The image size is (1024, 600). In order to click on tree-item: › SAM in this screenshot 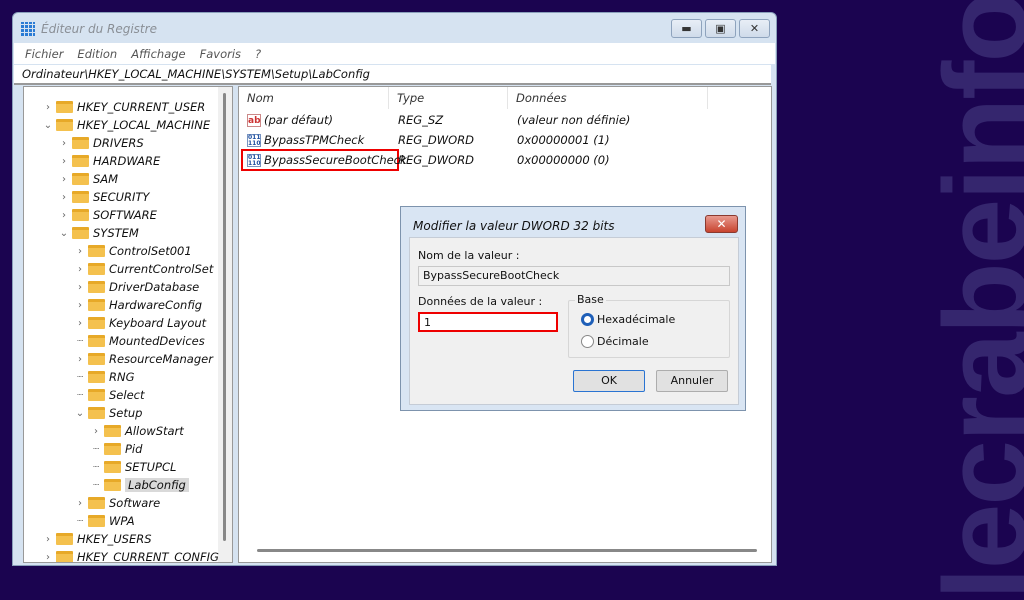, I will do `click(88, 179)`.